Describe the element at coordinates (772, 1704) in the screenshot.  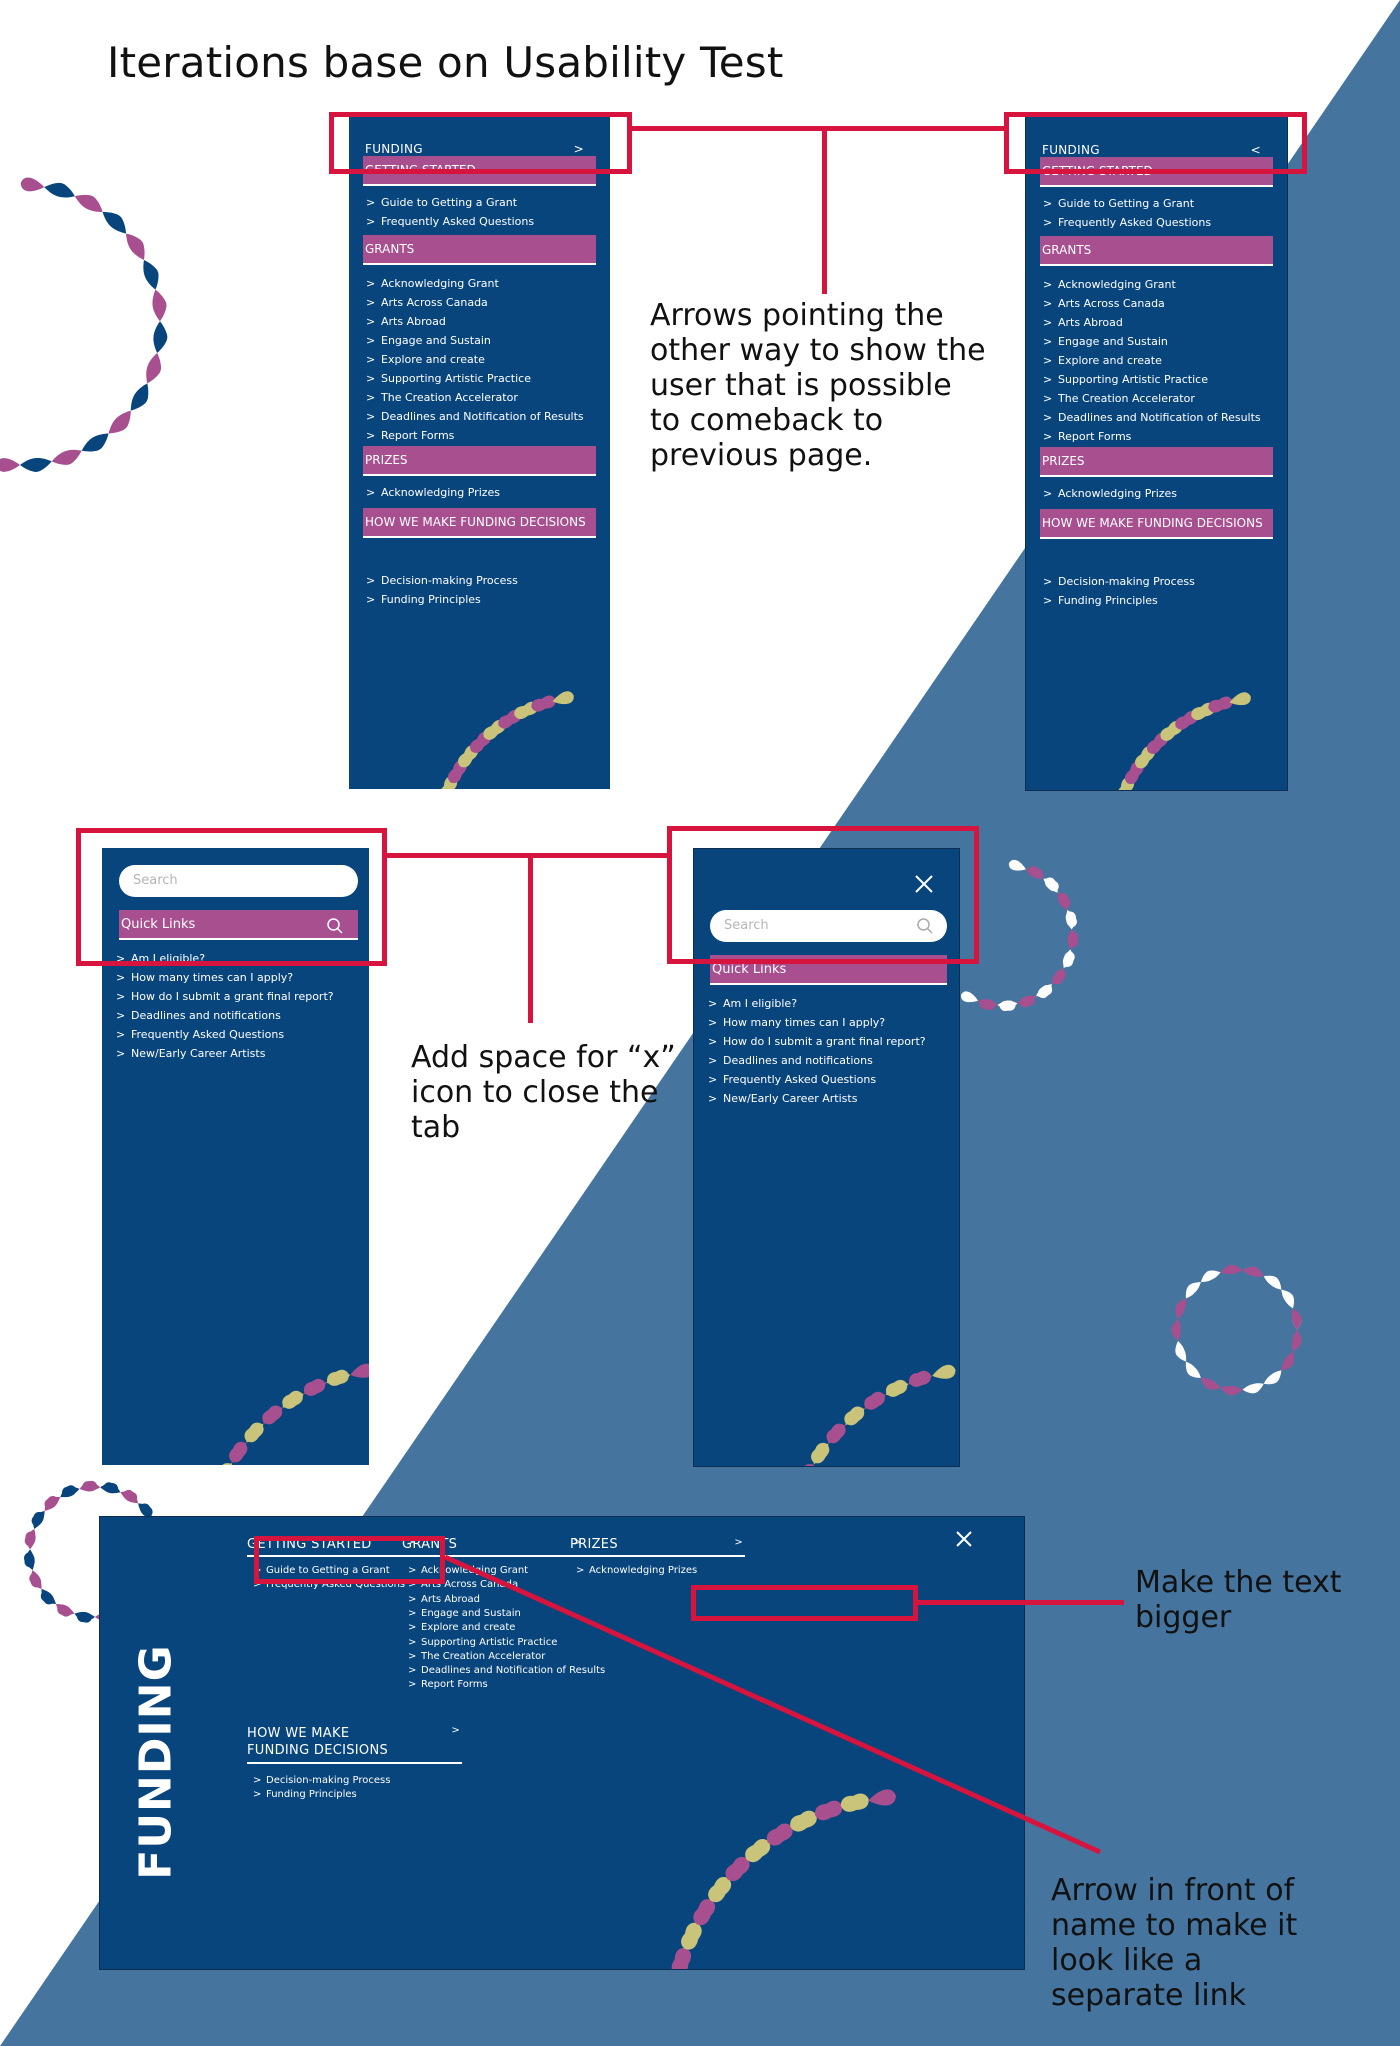
I see `diagonal-connector` at that location.